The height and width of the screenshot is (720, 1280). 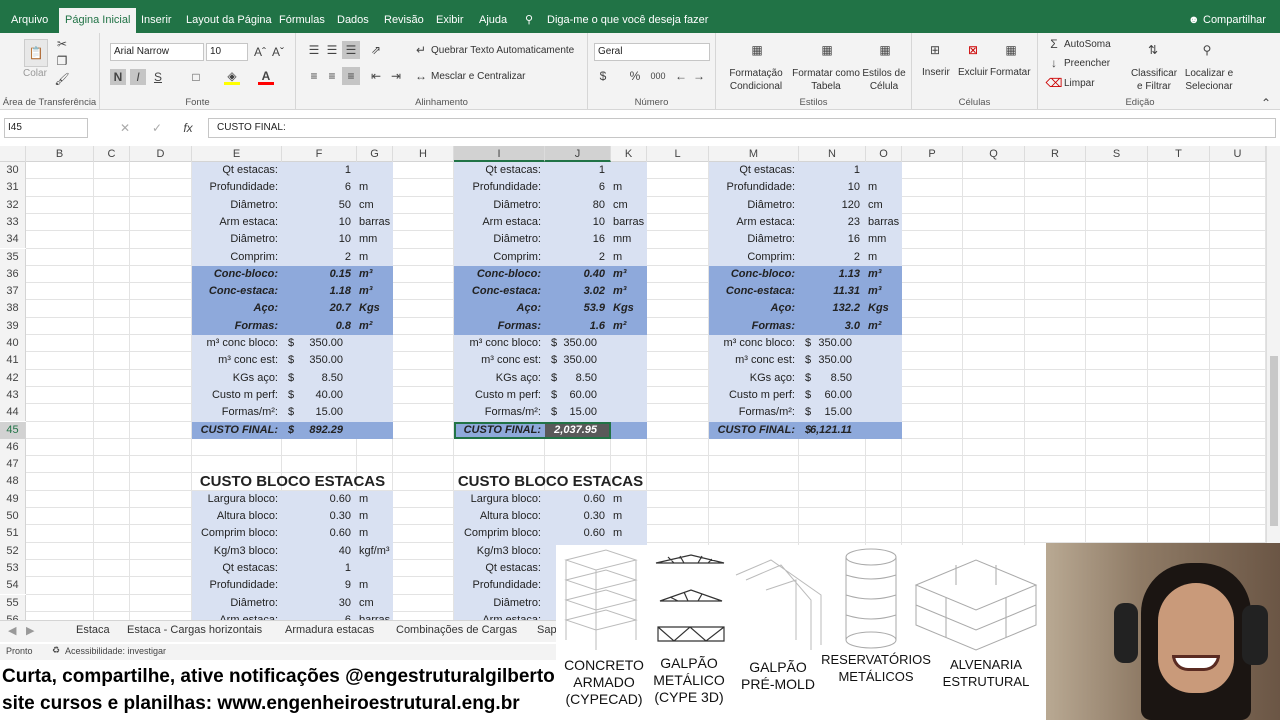 I want to click on row-header: 32, so click(x=13, y=205).